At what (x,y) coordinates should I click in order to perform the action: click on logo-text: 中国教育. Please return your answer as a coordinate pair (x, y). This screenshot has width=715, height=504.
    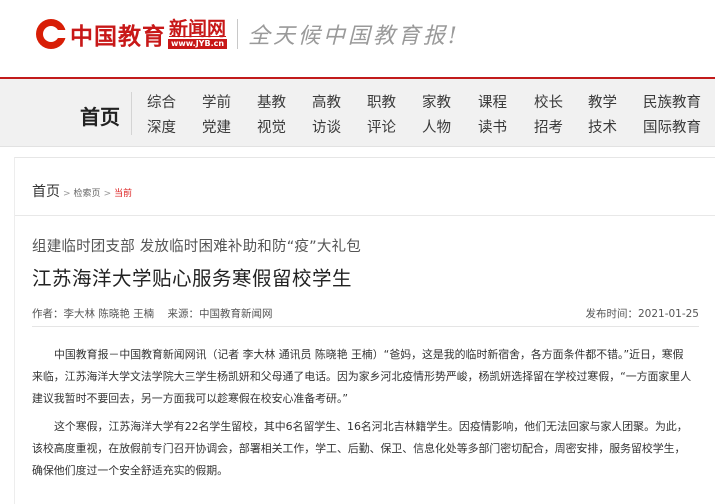
    Looking at the image, I should click on (118, 36).